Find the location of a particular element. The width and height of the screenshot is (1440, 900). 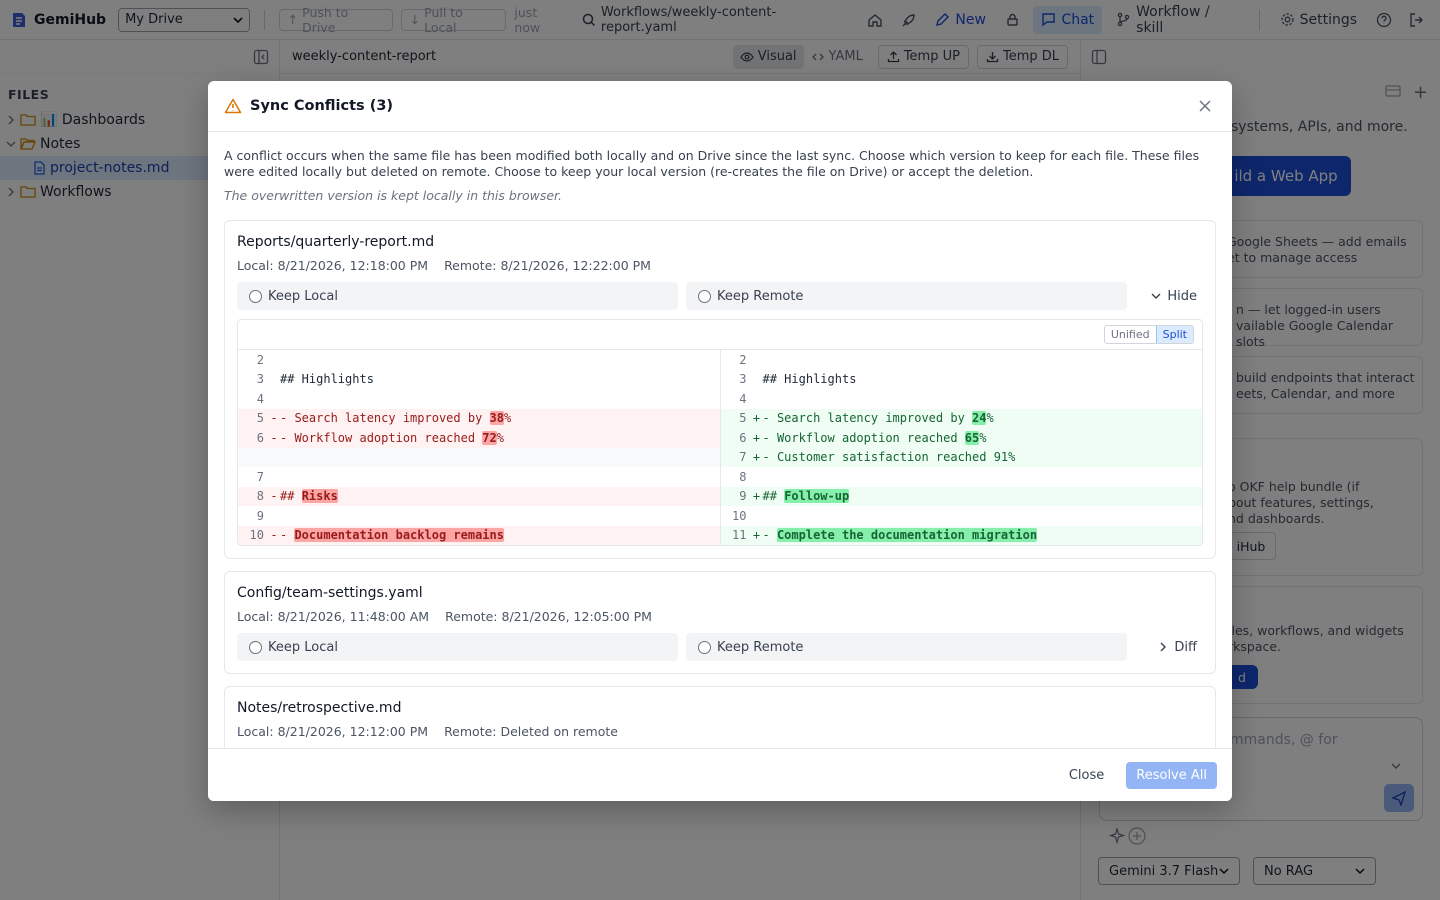

diff-line: 6 + - Workflow adoption reached 65% is located at coordinates (961, 438).